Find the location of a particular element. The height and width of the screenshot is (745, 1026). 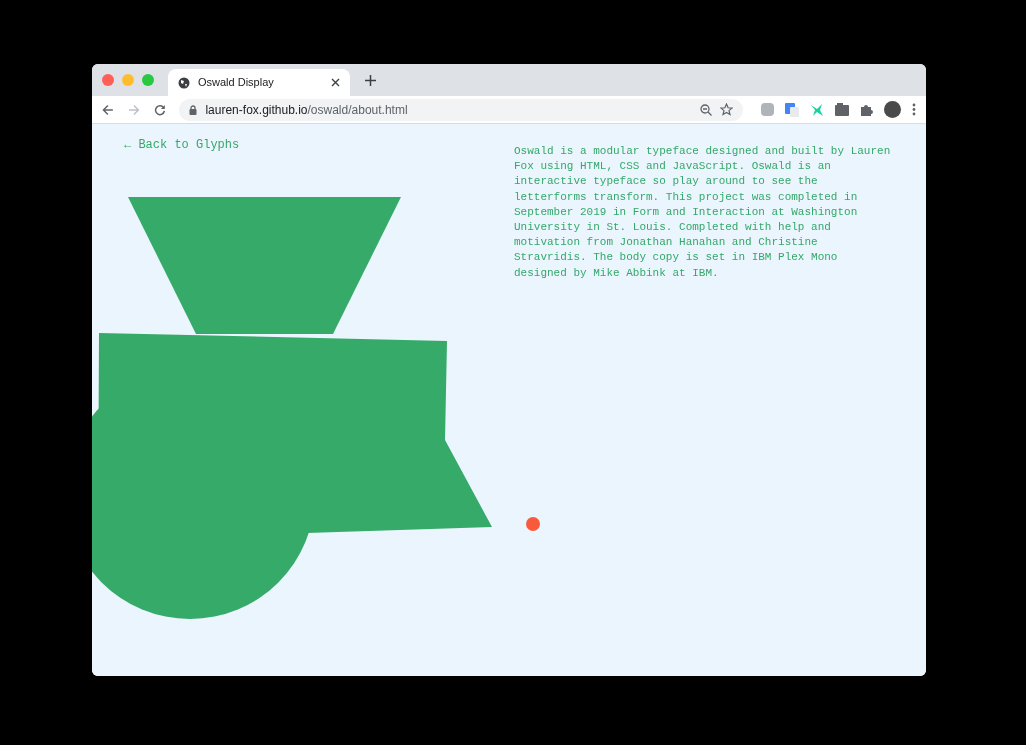

address-bar: lauren-fox.github.io/oswald/about.html is located at coordinates (461, 109).